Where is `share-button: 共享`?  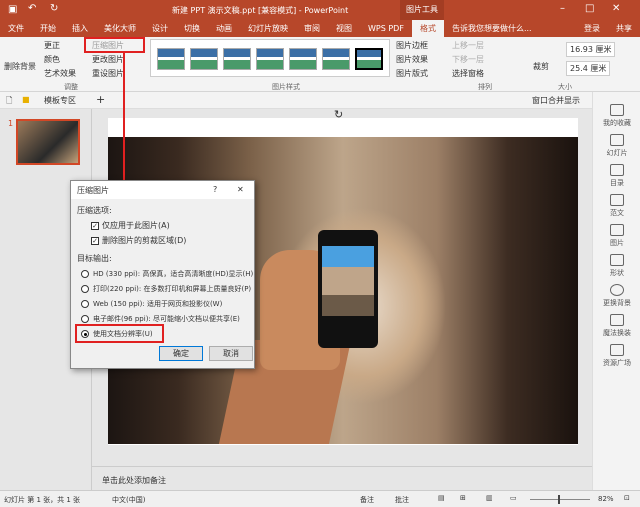
share-button: 共享 is located at coordinates (624, 28).